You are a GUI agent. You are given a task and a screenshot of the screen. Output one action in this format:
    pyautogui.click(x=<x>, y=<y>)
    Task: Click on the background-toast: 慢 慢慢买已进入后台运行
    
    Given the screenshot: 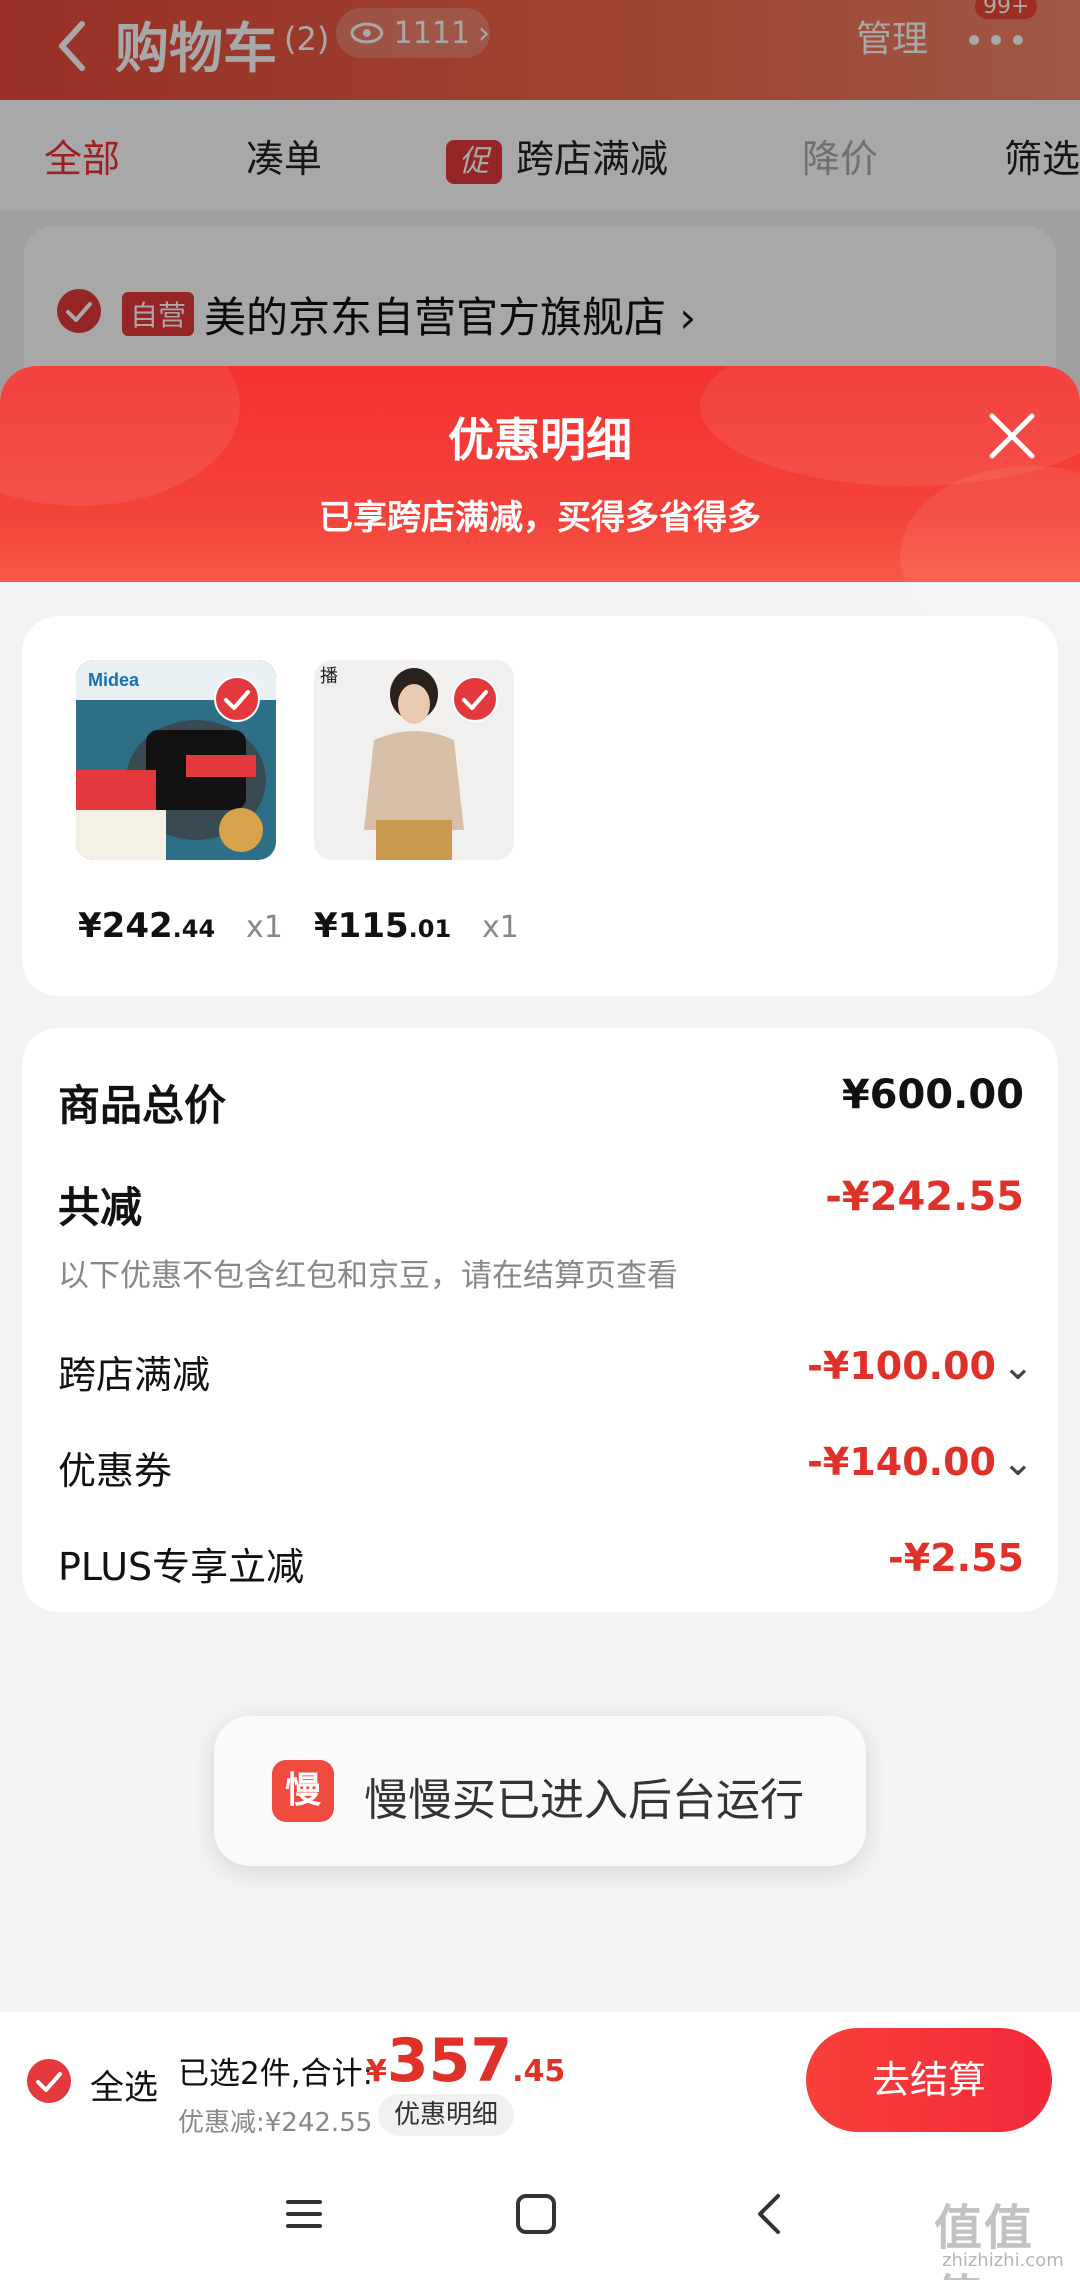 What is the action you would take?
    pyautogui.click(x=540, y=1791)
    